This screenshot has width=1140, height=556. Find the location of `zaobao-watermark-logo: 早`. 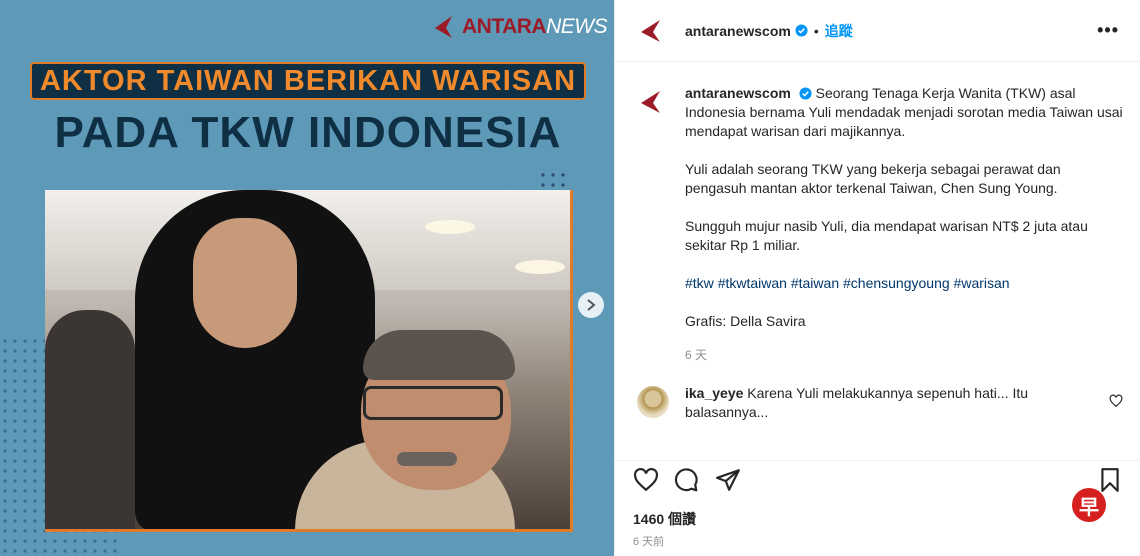

zaobao-watermark-logo: 早 is located at coordinates (1089, 505).